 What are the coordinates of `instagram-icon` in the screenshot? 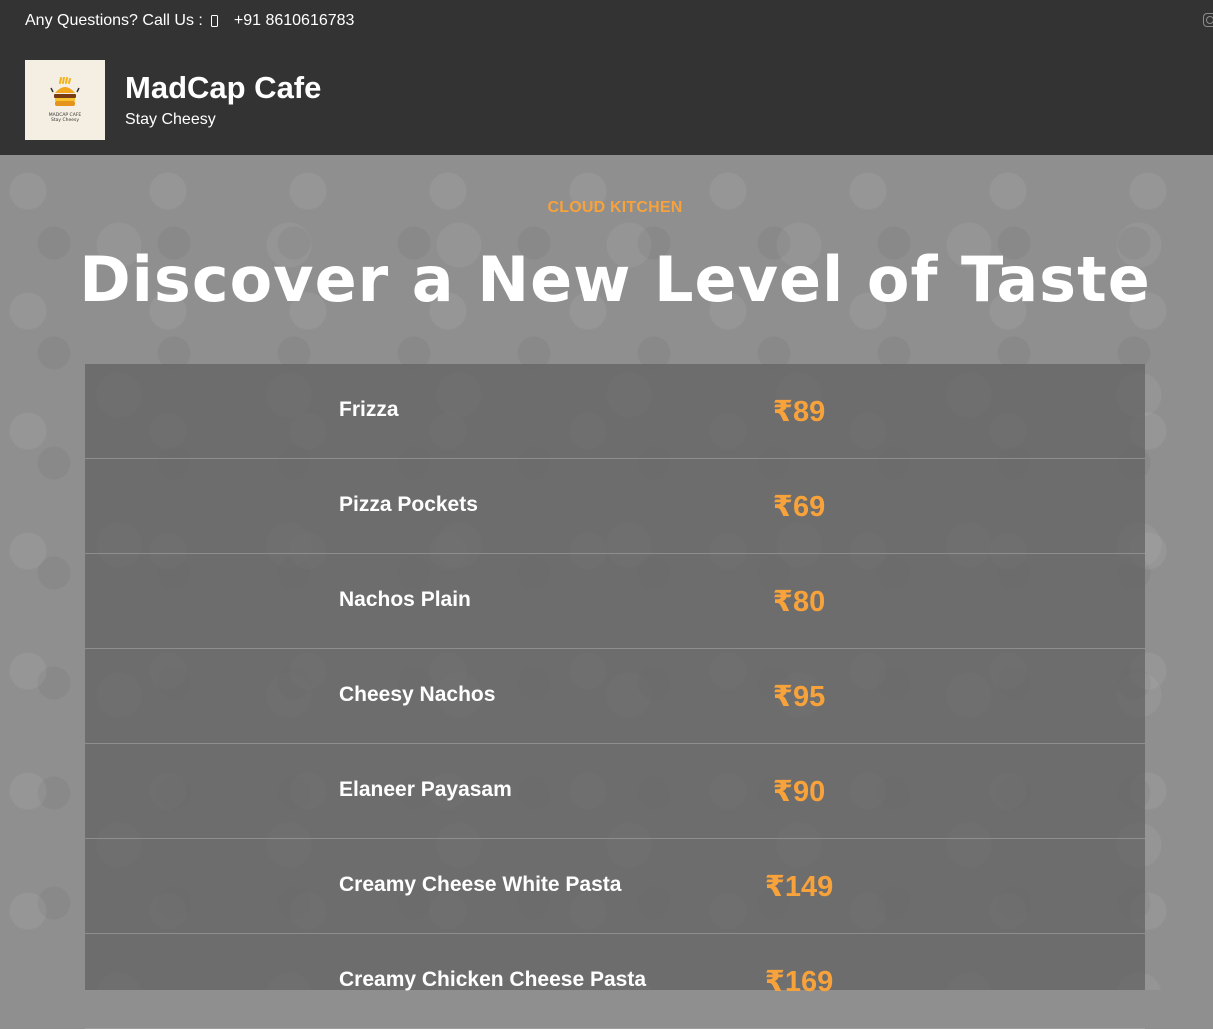 It's located at (1208, 20).